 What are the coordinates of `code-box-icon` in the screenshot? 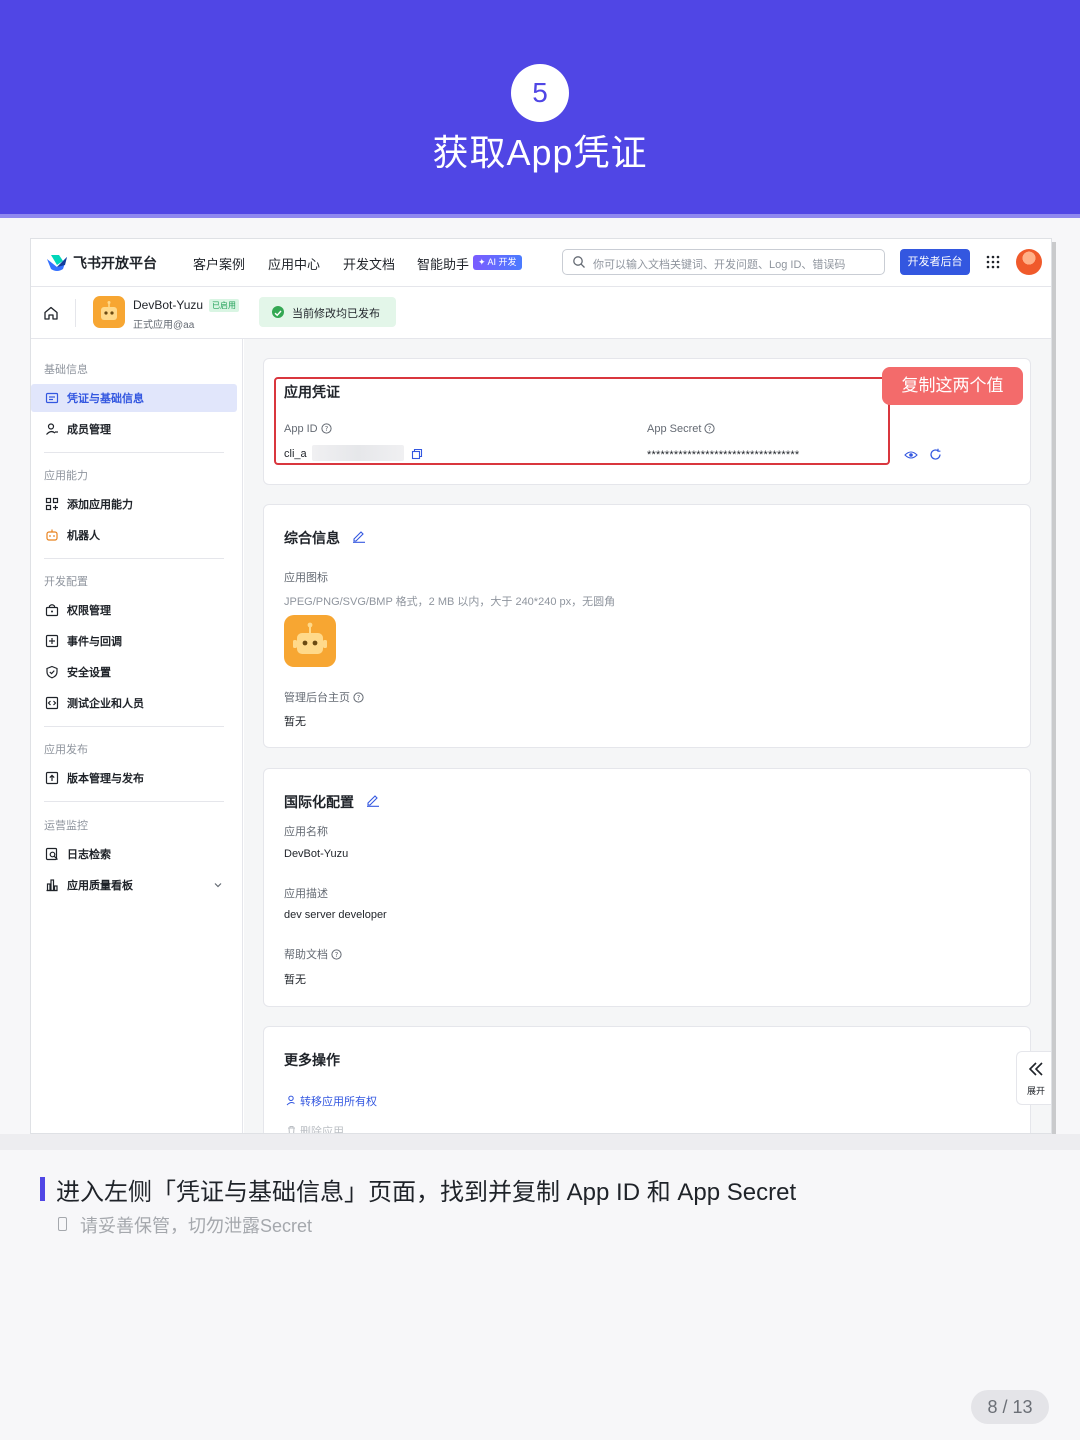 It's located at (52, 703).